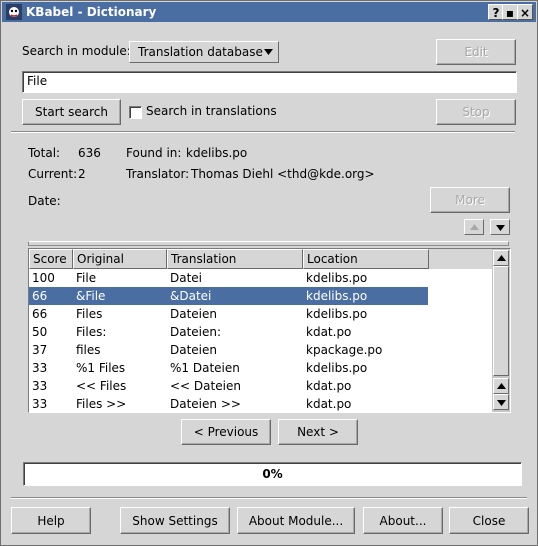 The image size is (538, 546). Describe the element at coordinates (235, 259) in the screenshot. I see `column-header-translation: Translation` at that location.